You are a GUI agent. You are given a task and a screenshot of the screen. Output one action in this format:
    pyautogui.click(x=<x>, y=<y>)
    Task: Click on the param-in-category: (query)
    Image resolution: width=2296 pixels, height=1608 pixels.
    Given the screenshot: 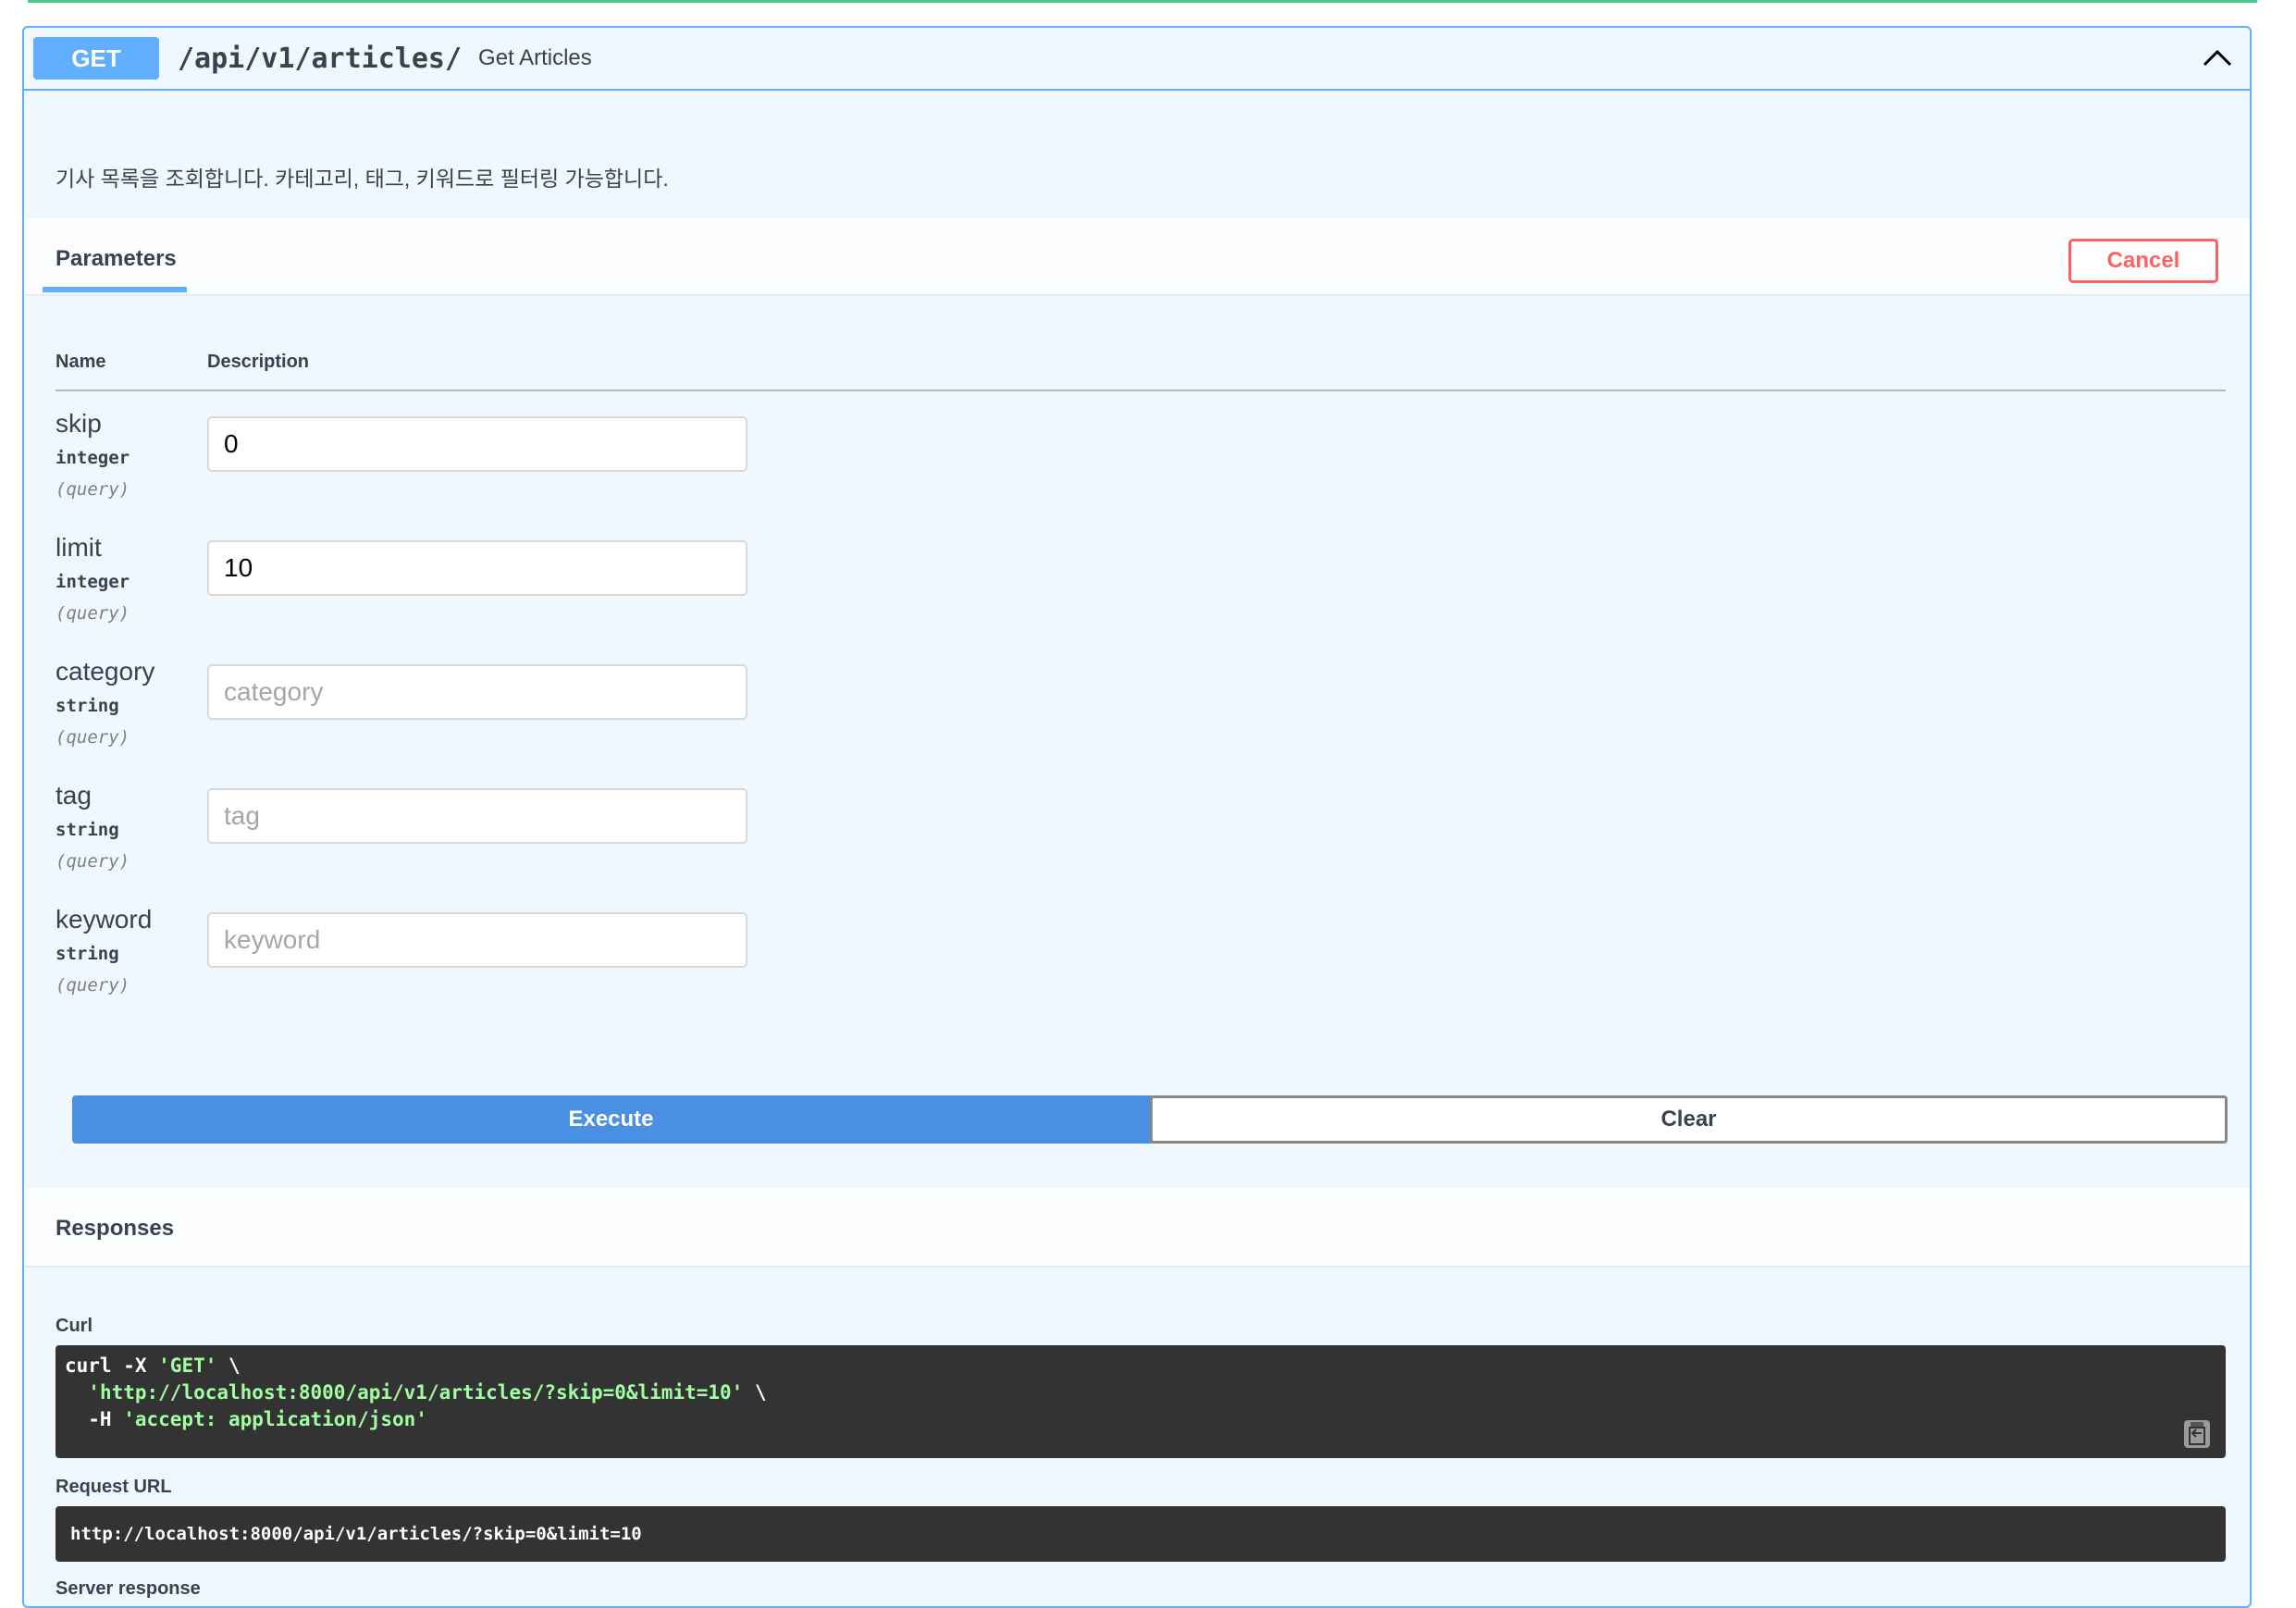 What is the action you would take?
    pyautogui.click(x=93, y=738)
    